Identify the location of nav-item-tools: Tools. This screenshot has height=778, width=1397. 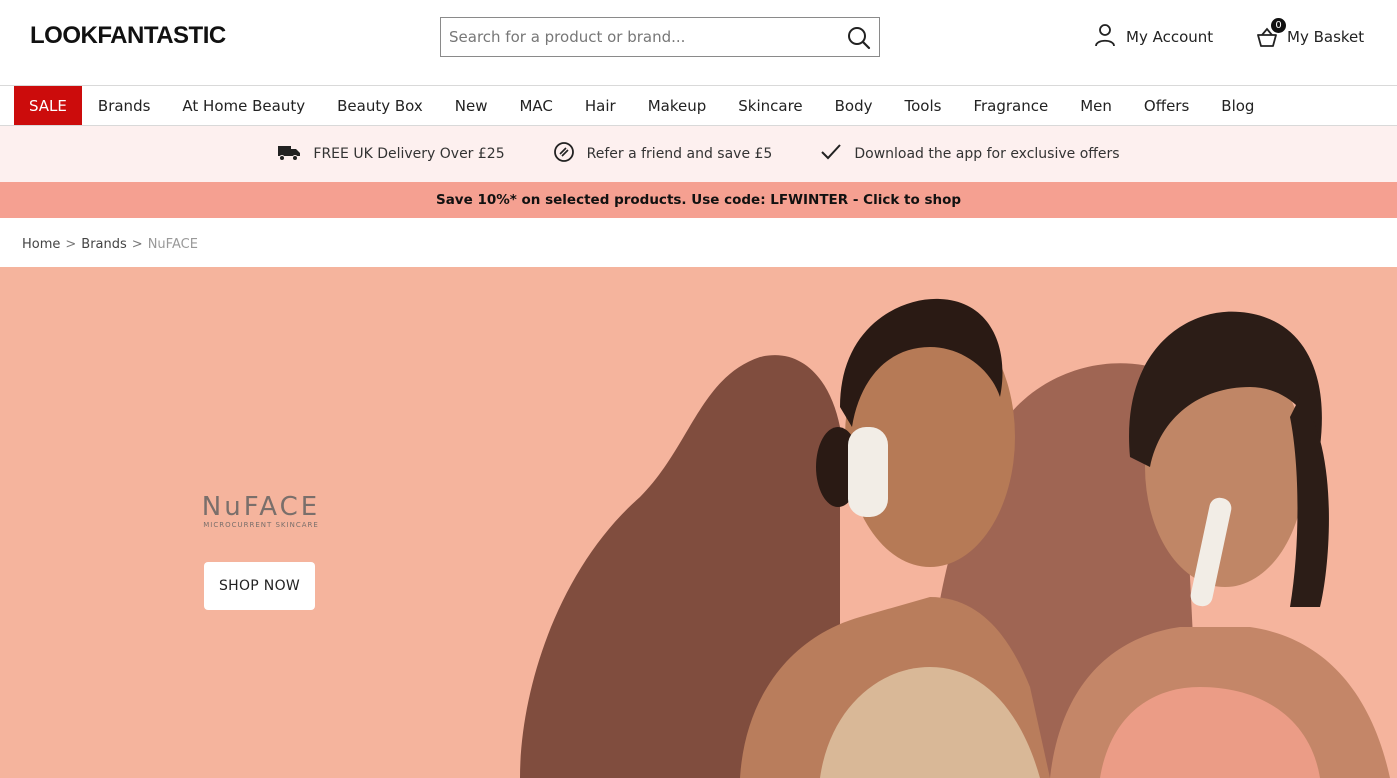
(923, 105).